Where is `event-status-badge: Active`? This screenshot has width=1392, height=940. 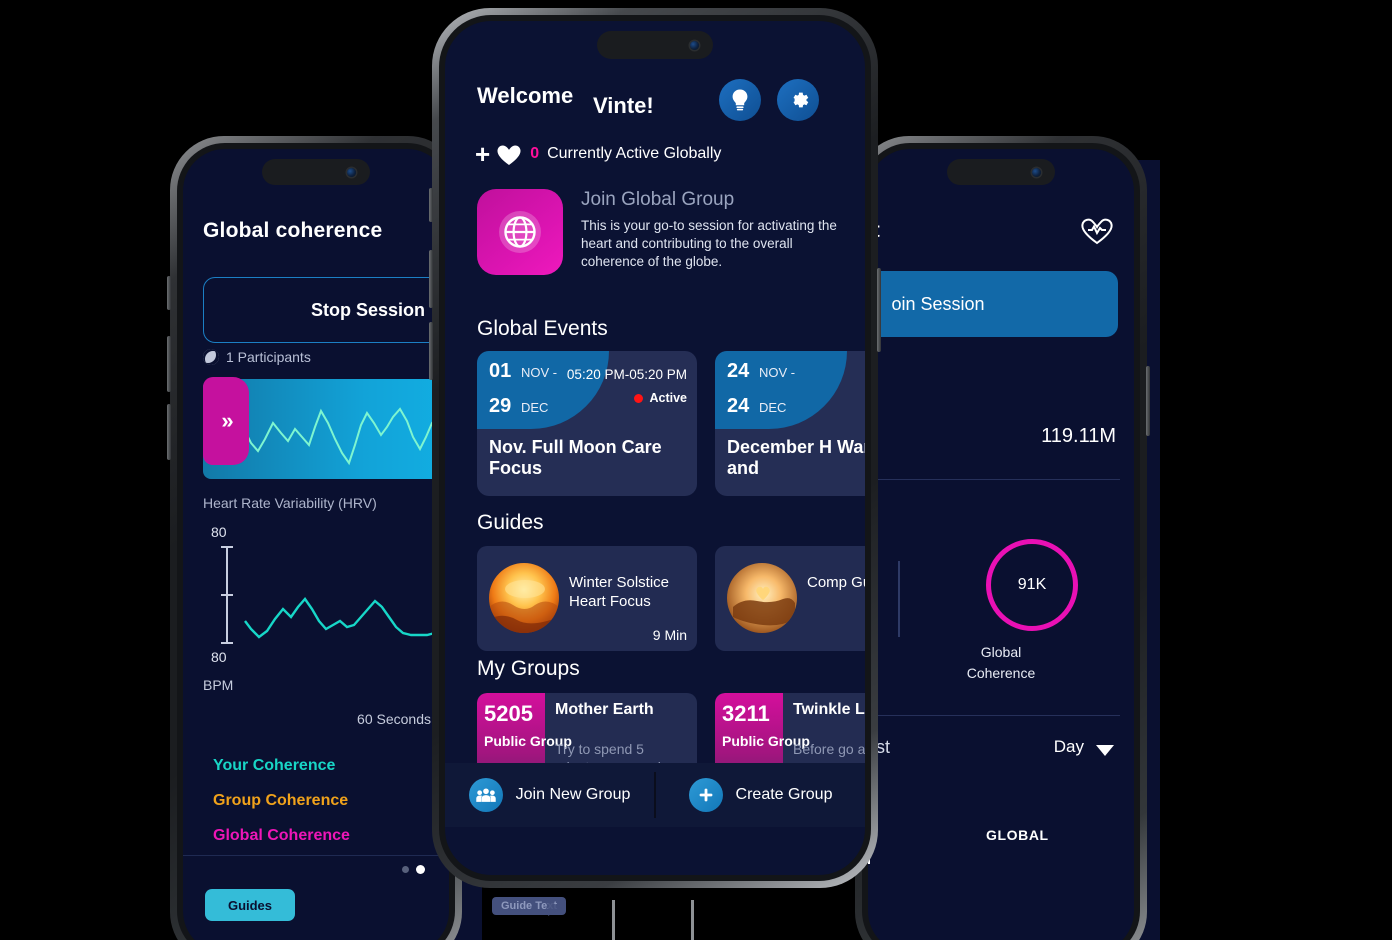
event-status-badge: Active is located at coordinates (660, 398).